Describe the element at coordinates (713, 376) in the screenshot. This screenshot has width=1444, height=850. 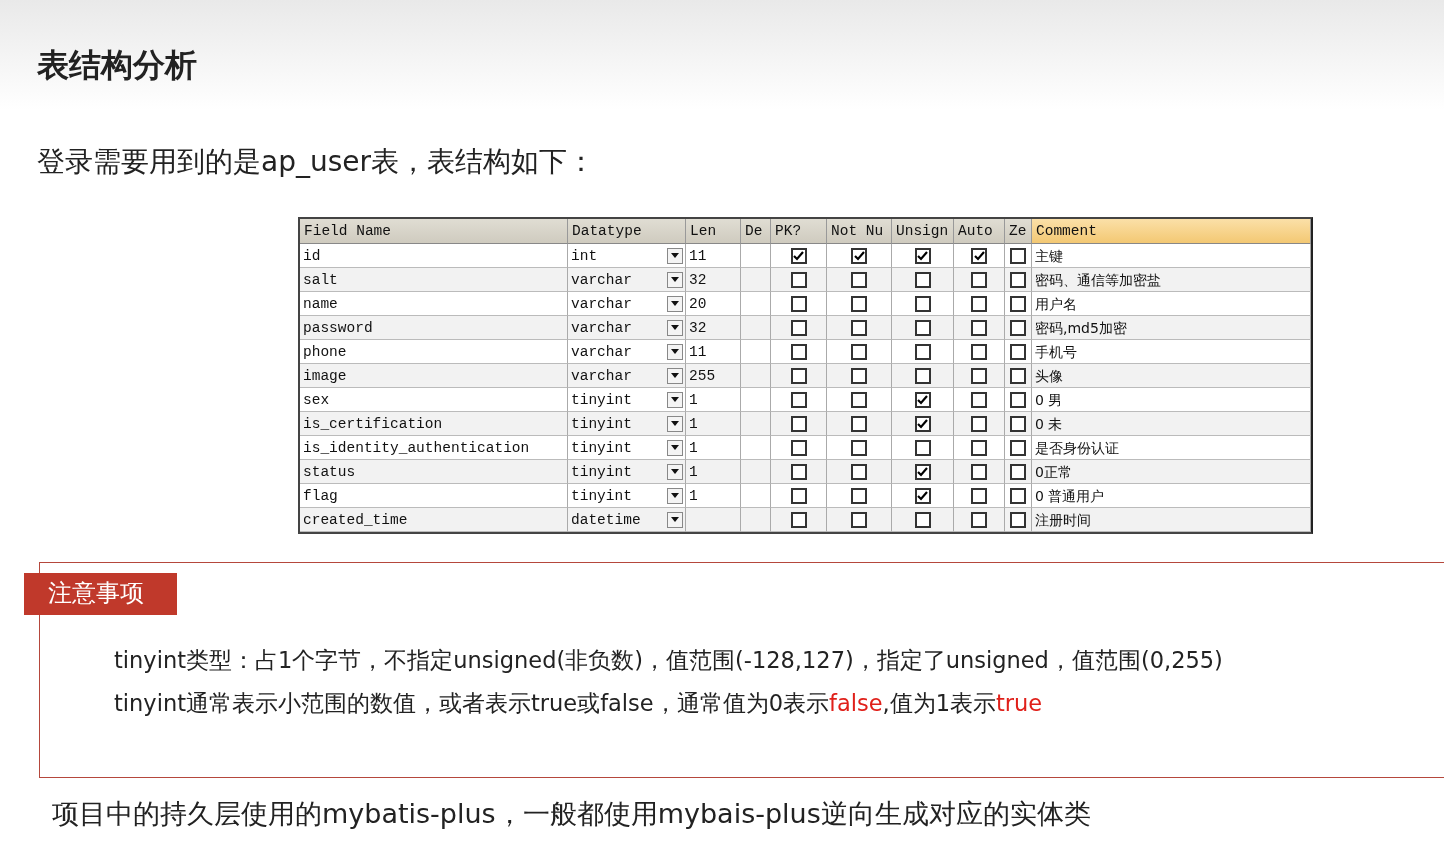
I see `table-cell: 255` at that location.